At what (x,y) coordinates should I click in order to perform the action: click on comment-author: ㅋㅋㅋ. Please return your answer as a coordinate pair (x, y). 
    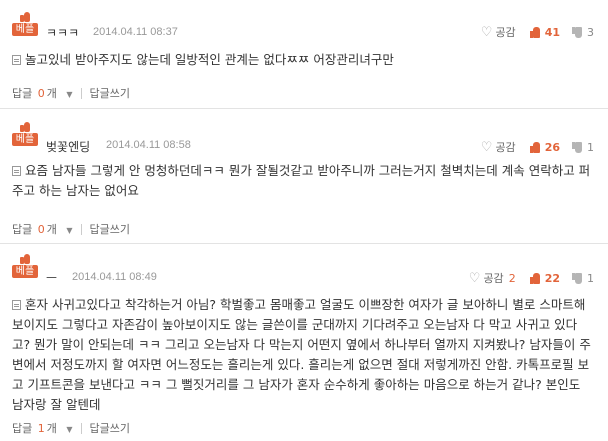
    Looking at the image, I should click on (62, 32).